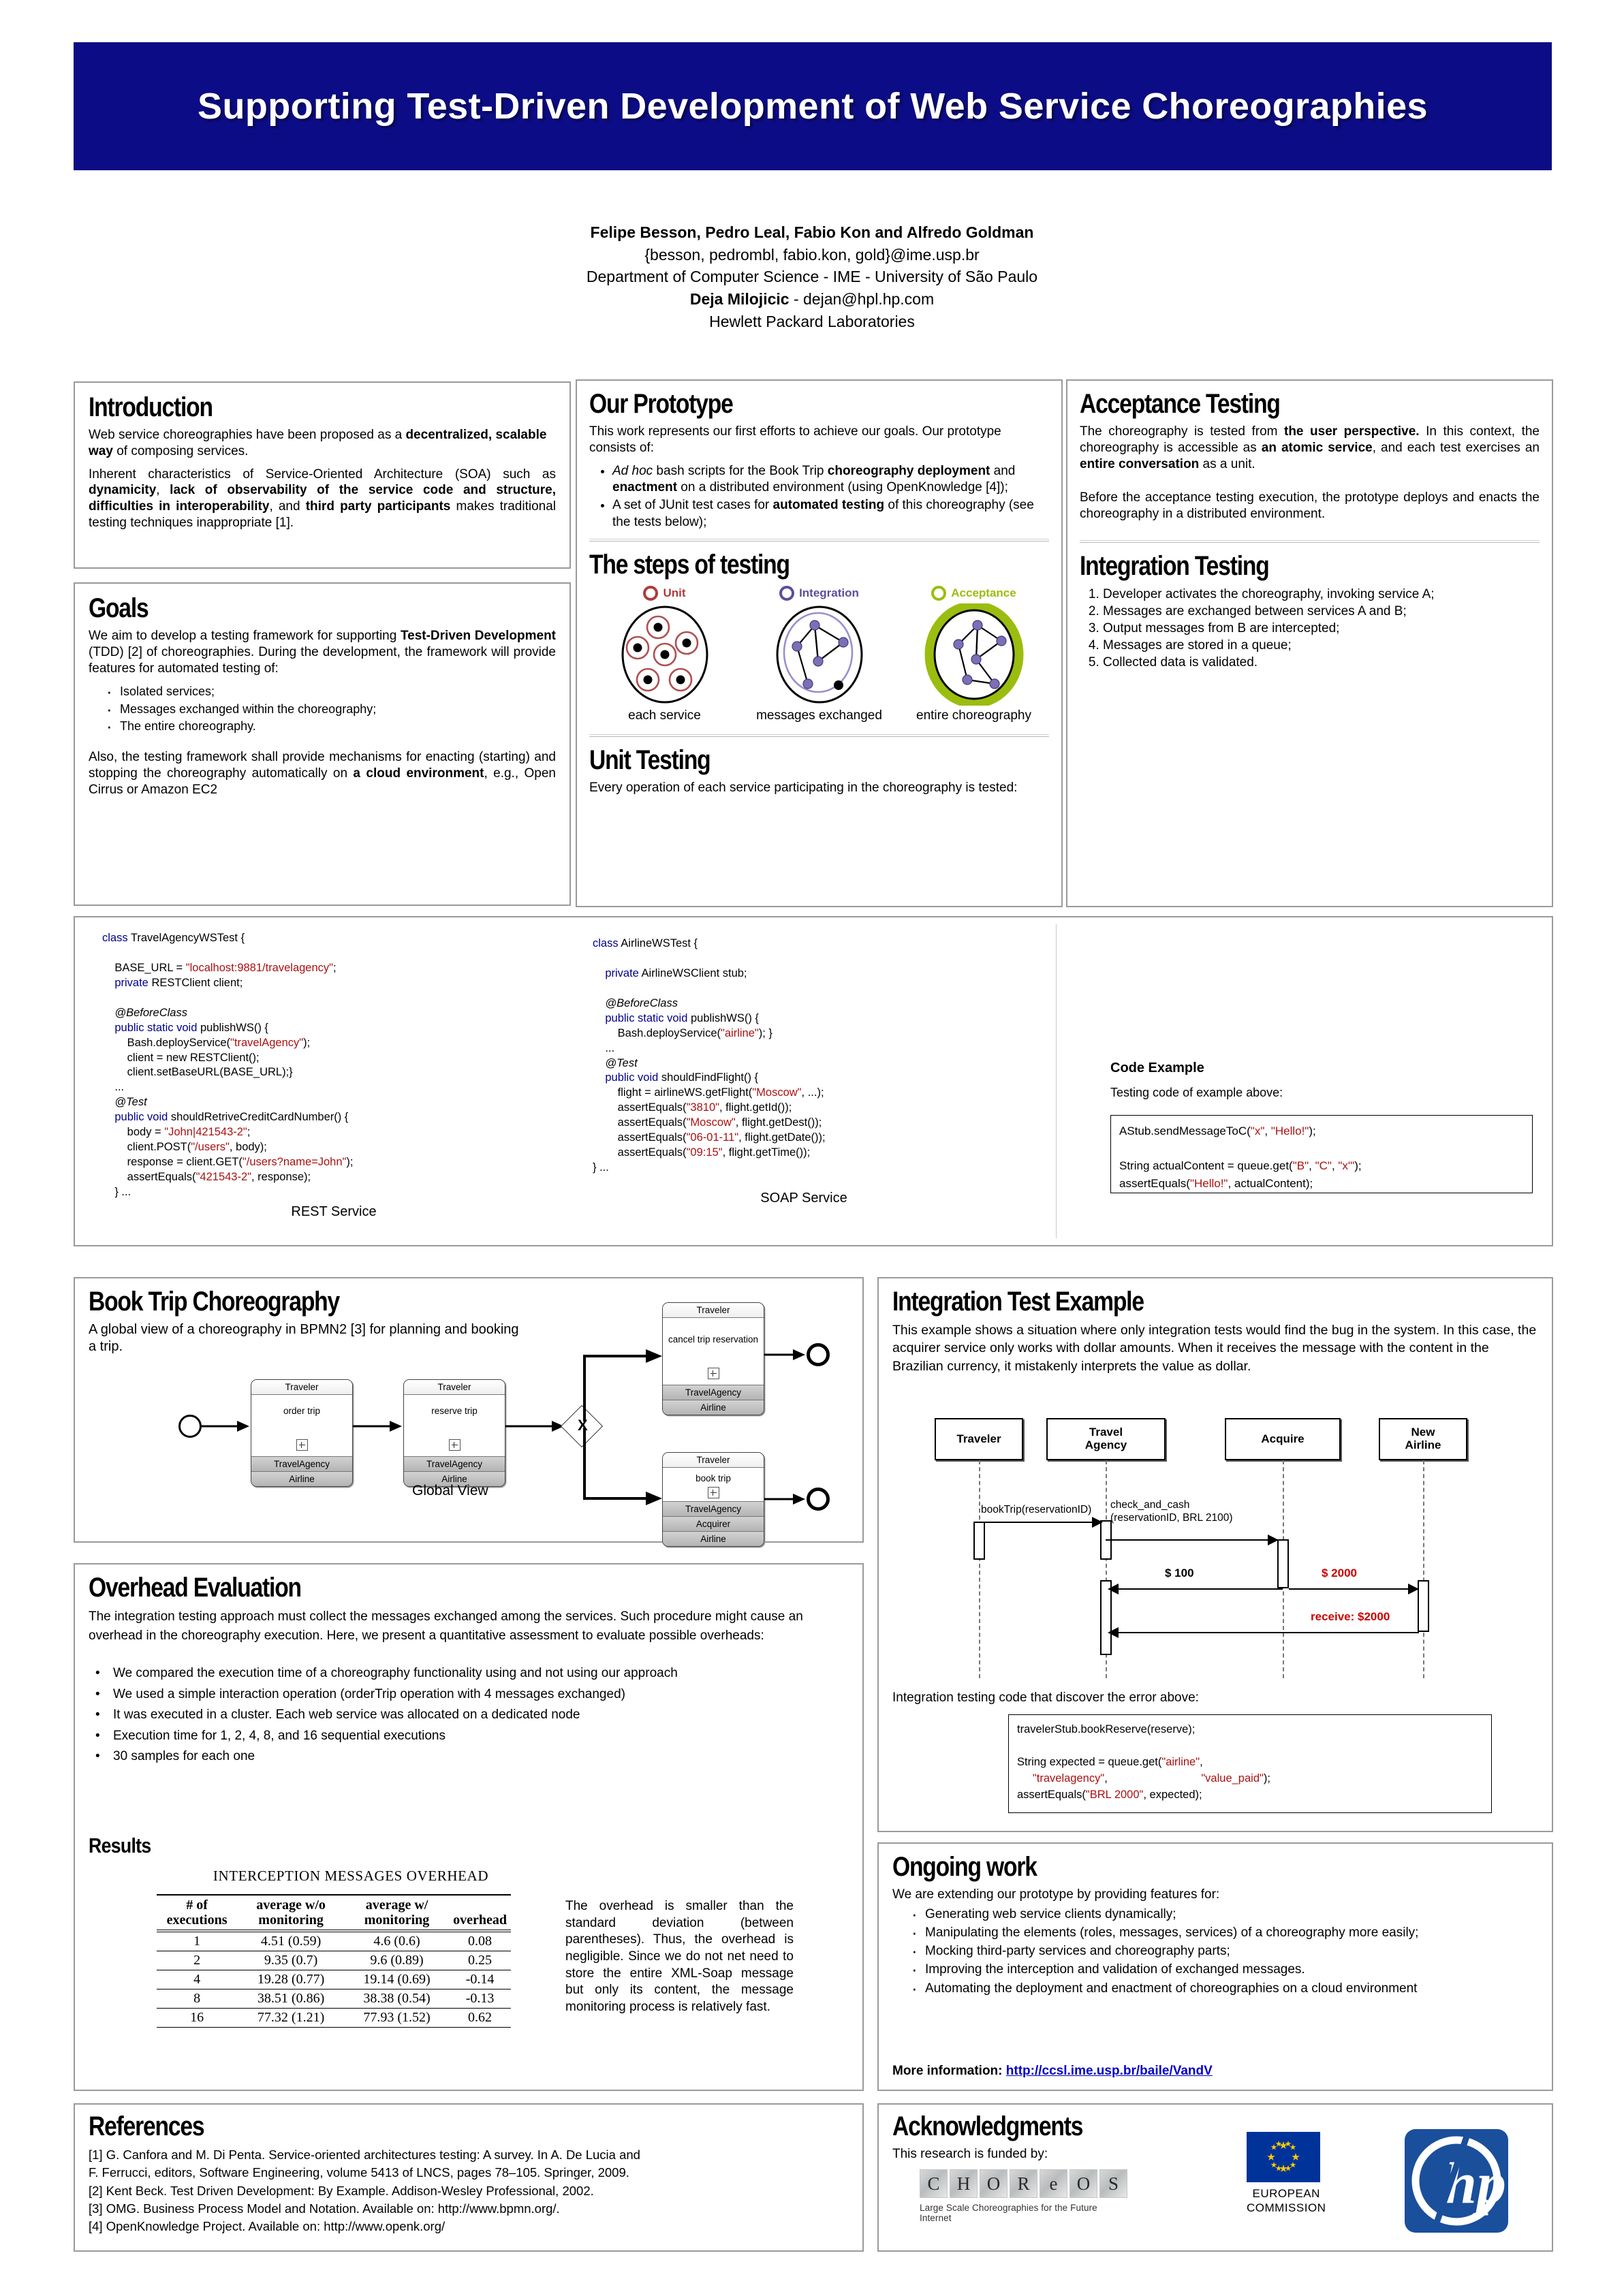  Describe the element at coordinates (713, 1407) in the screenshot. I see `bpmn-role-label: Airline` at that location.